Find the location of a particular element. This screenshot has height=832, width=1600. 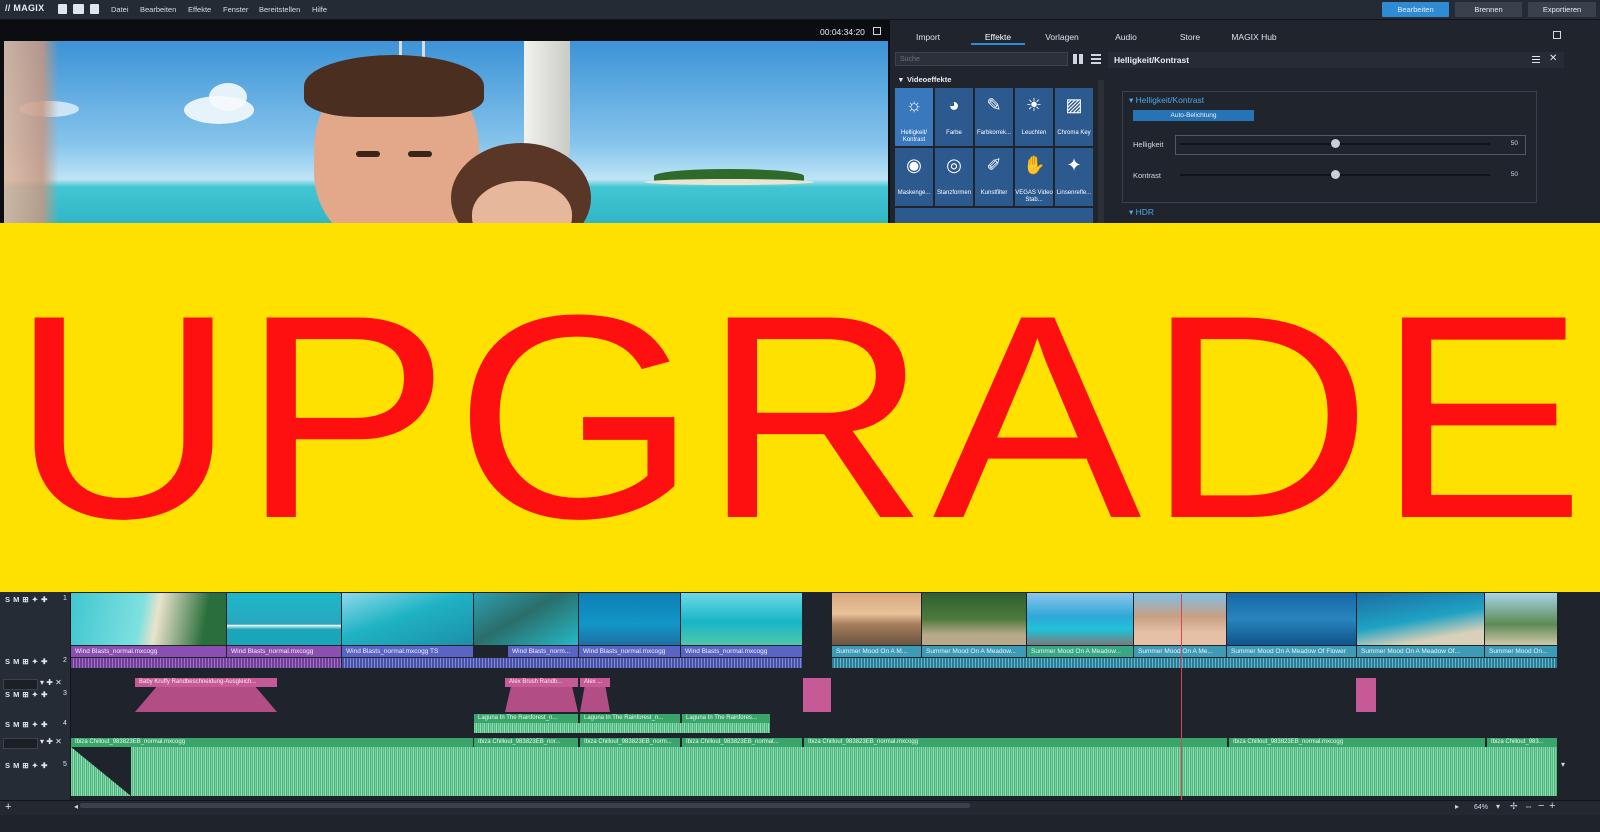

timeline-scrollbar is located at coordinates (525, 805).